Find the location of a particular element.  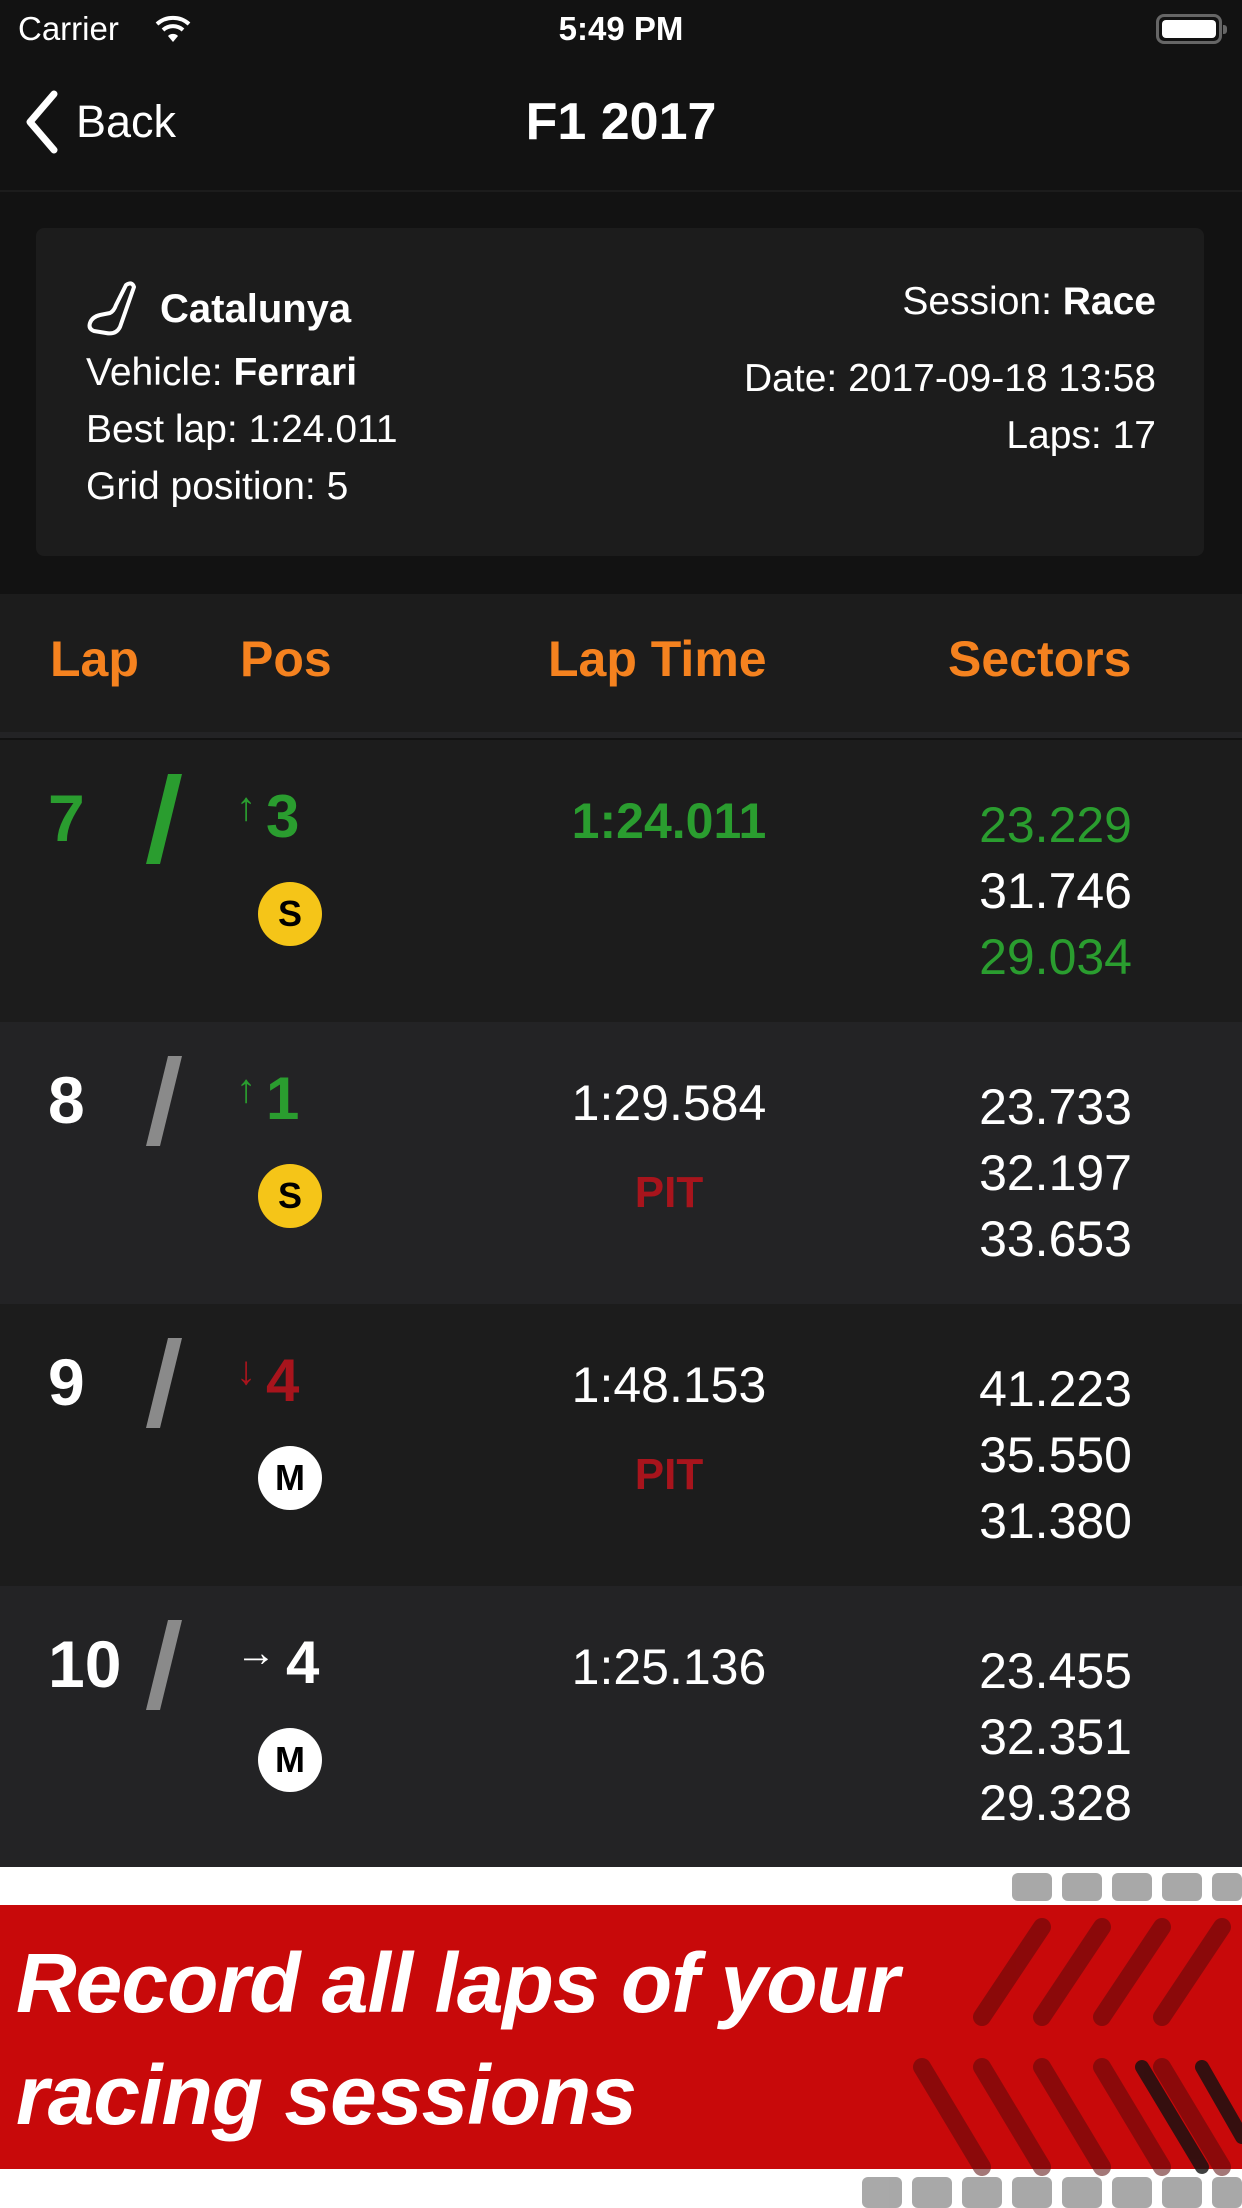

status-bar: Carrier 5:49 PM is located at coordinates (621, 30).